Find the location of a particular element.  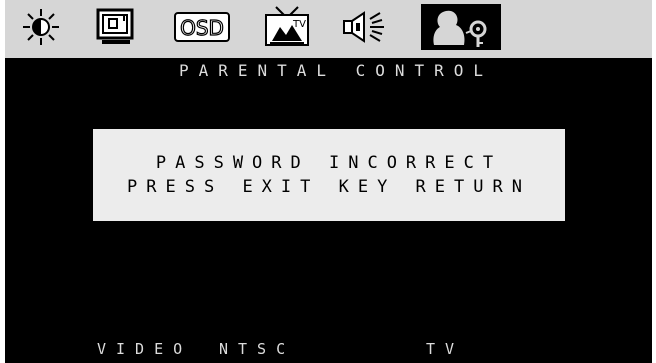

svg-text: OSD is located at coordinates (202, 28).